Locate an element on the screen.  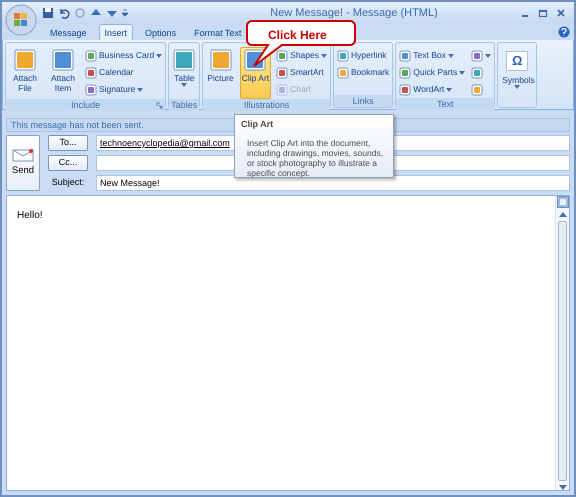
group-label: Tables is located at coordinates (184, 105).